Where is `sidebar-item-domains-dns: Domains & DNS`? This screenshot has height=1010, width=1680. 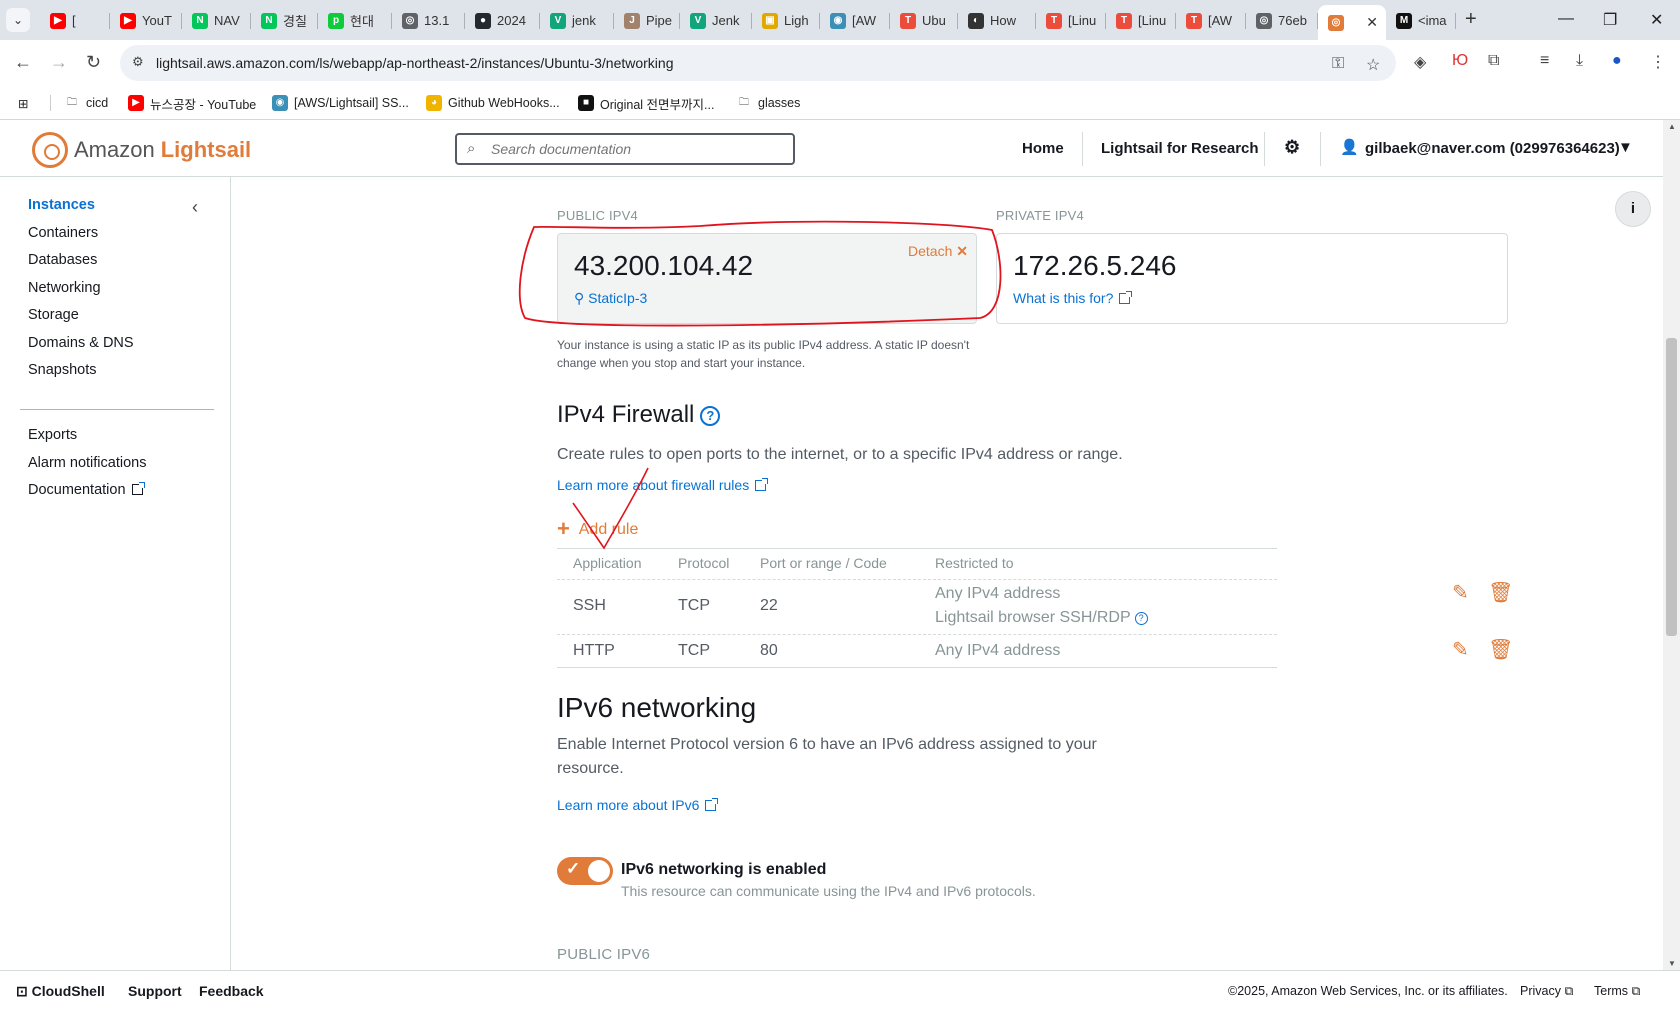 sidebar-item-domains-dns: Domains & DNS is located at coordinates (81, 343).